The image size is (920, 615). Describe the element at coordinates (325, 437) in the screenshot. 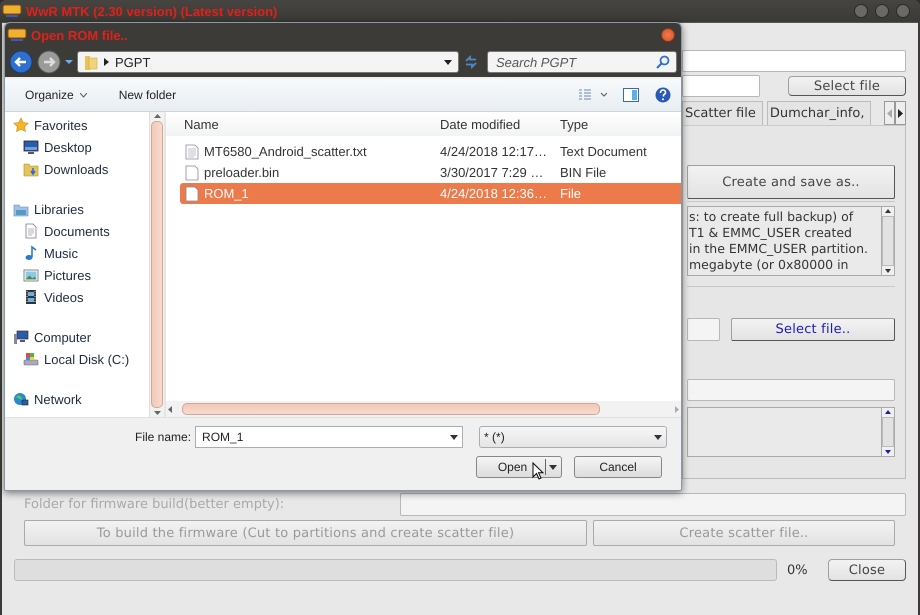

I see `file-name-input: ROM_1` at that location.